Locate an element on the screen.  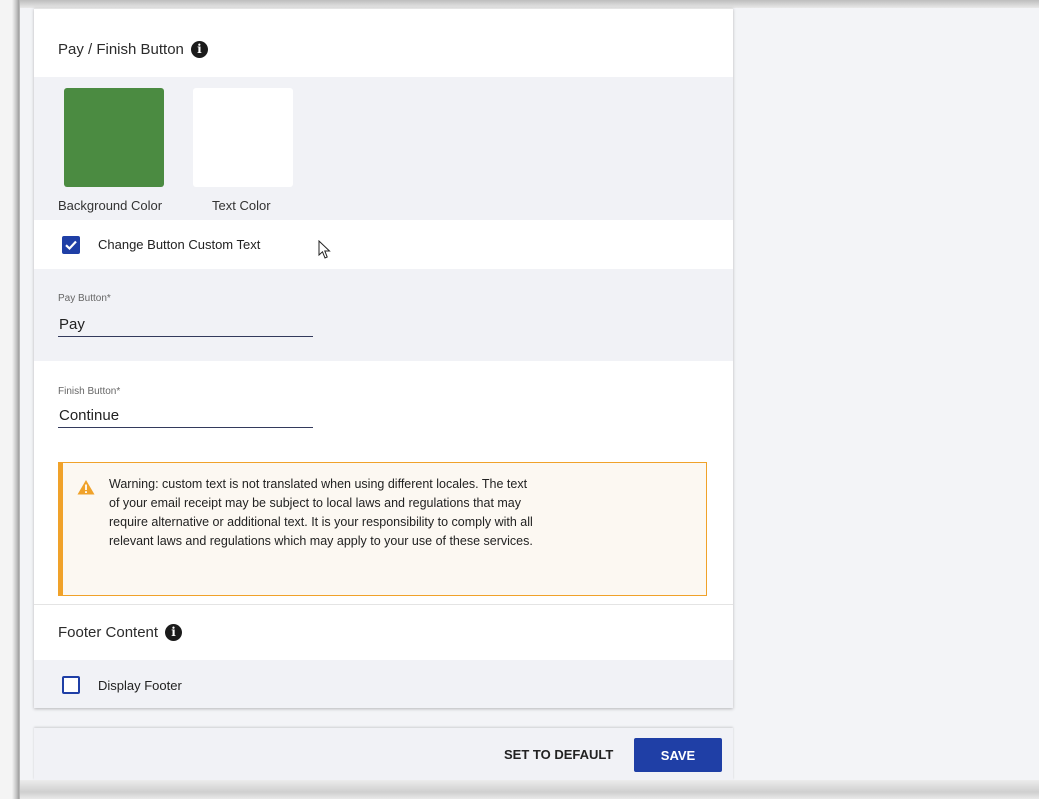
window-left-edge is located at coordinates (10, 399).